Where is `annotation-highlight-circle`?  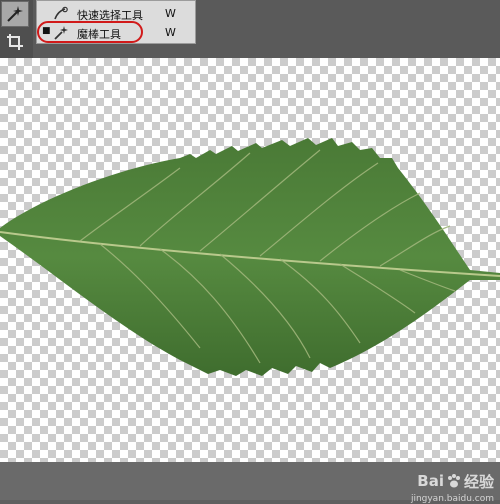
annotation-highlight-circle is located at coordinates (90, 32).